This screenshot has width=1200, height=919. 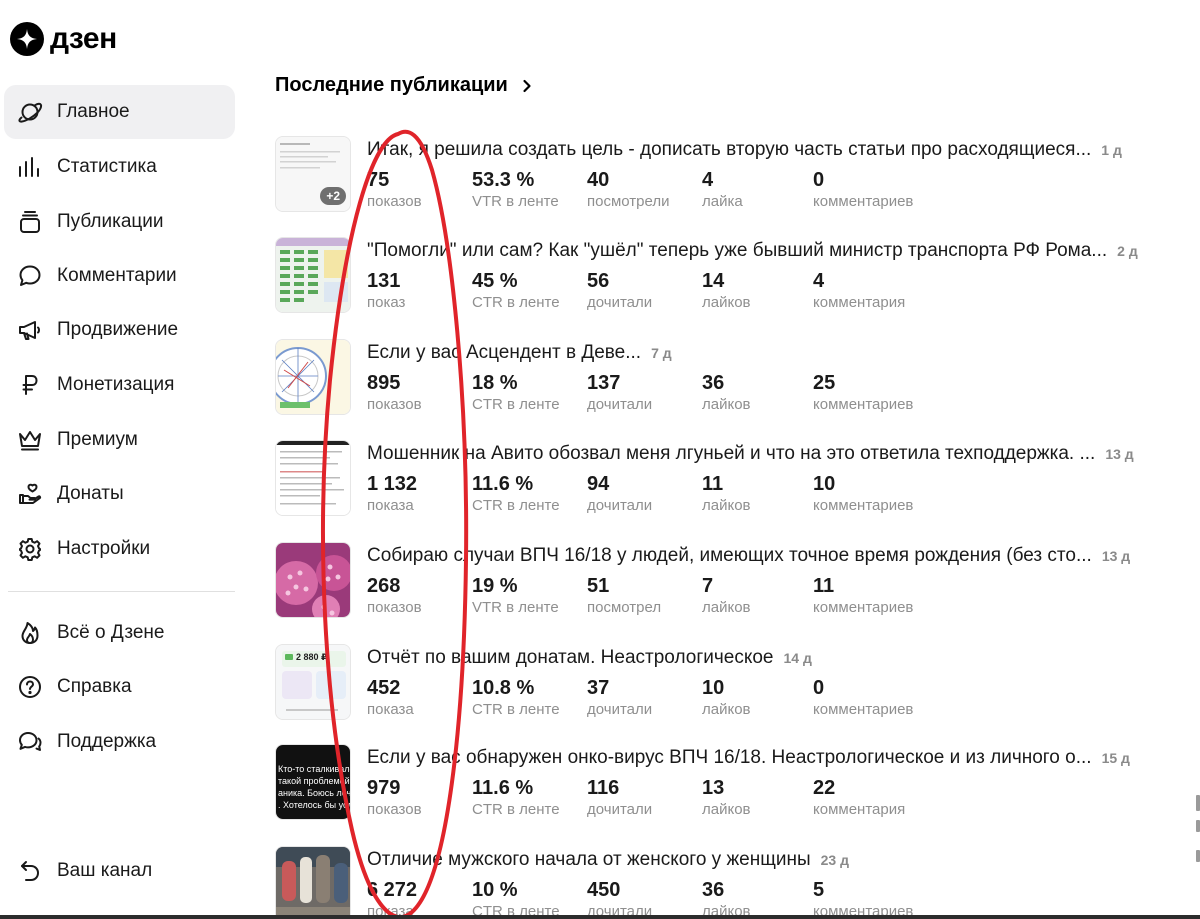 I want to click on publication-age: 1 д, so click(x=1111, y=150).